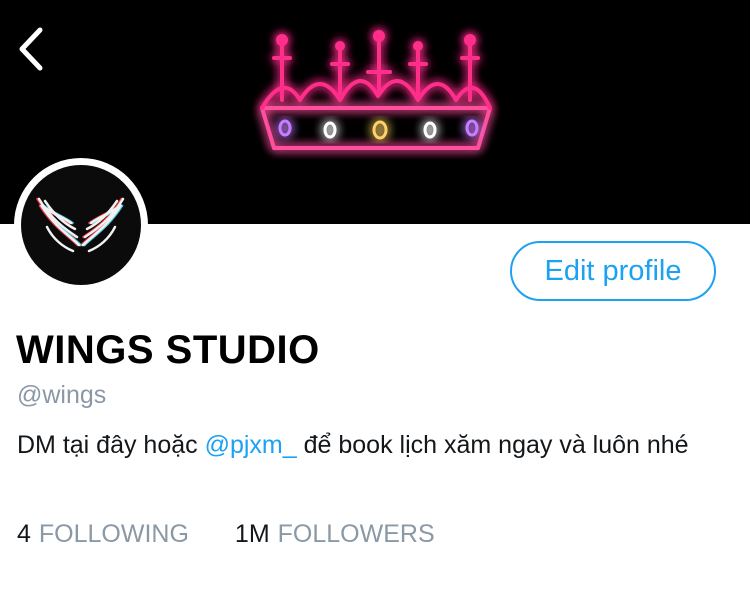 The width and height of the screenshot is (750, 589). I want to click on avatar-image, so click(81, 225).